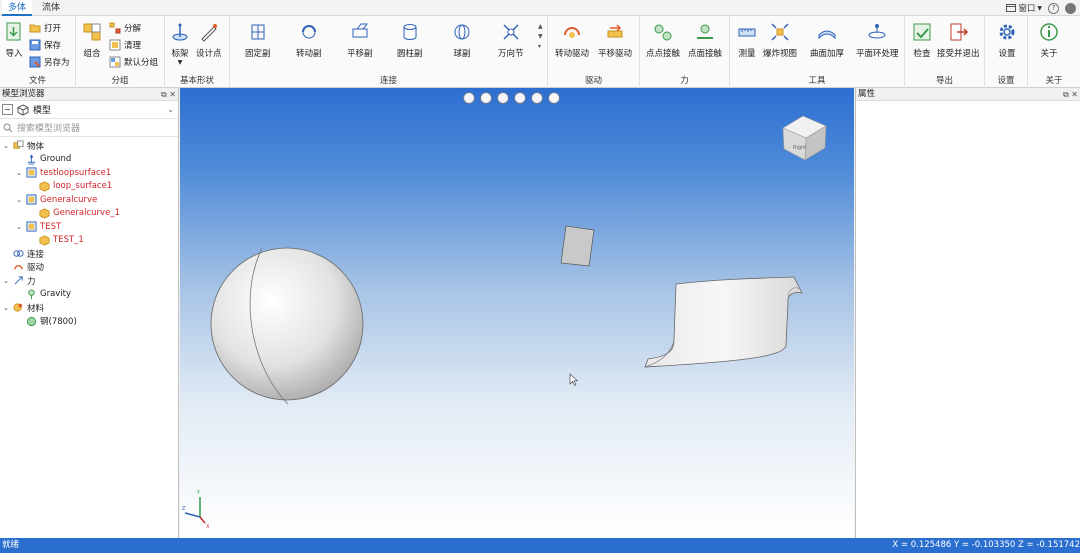 This screenshot has width=1080, height=553. Describe the element at coordinates (1024, 8) in the screenshot. I see `window-menu-button: 窗口 ▼` at that location.